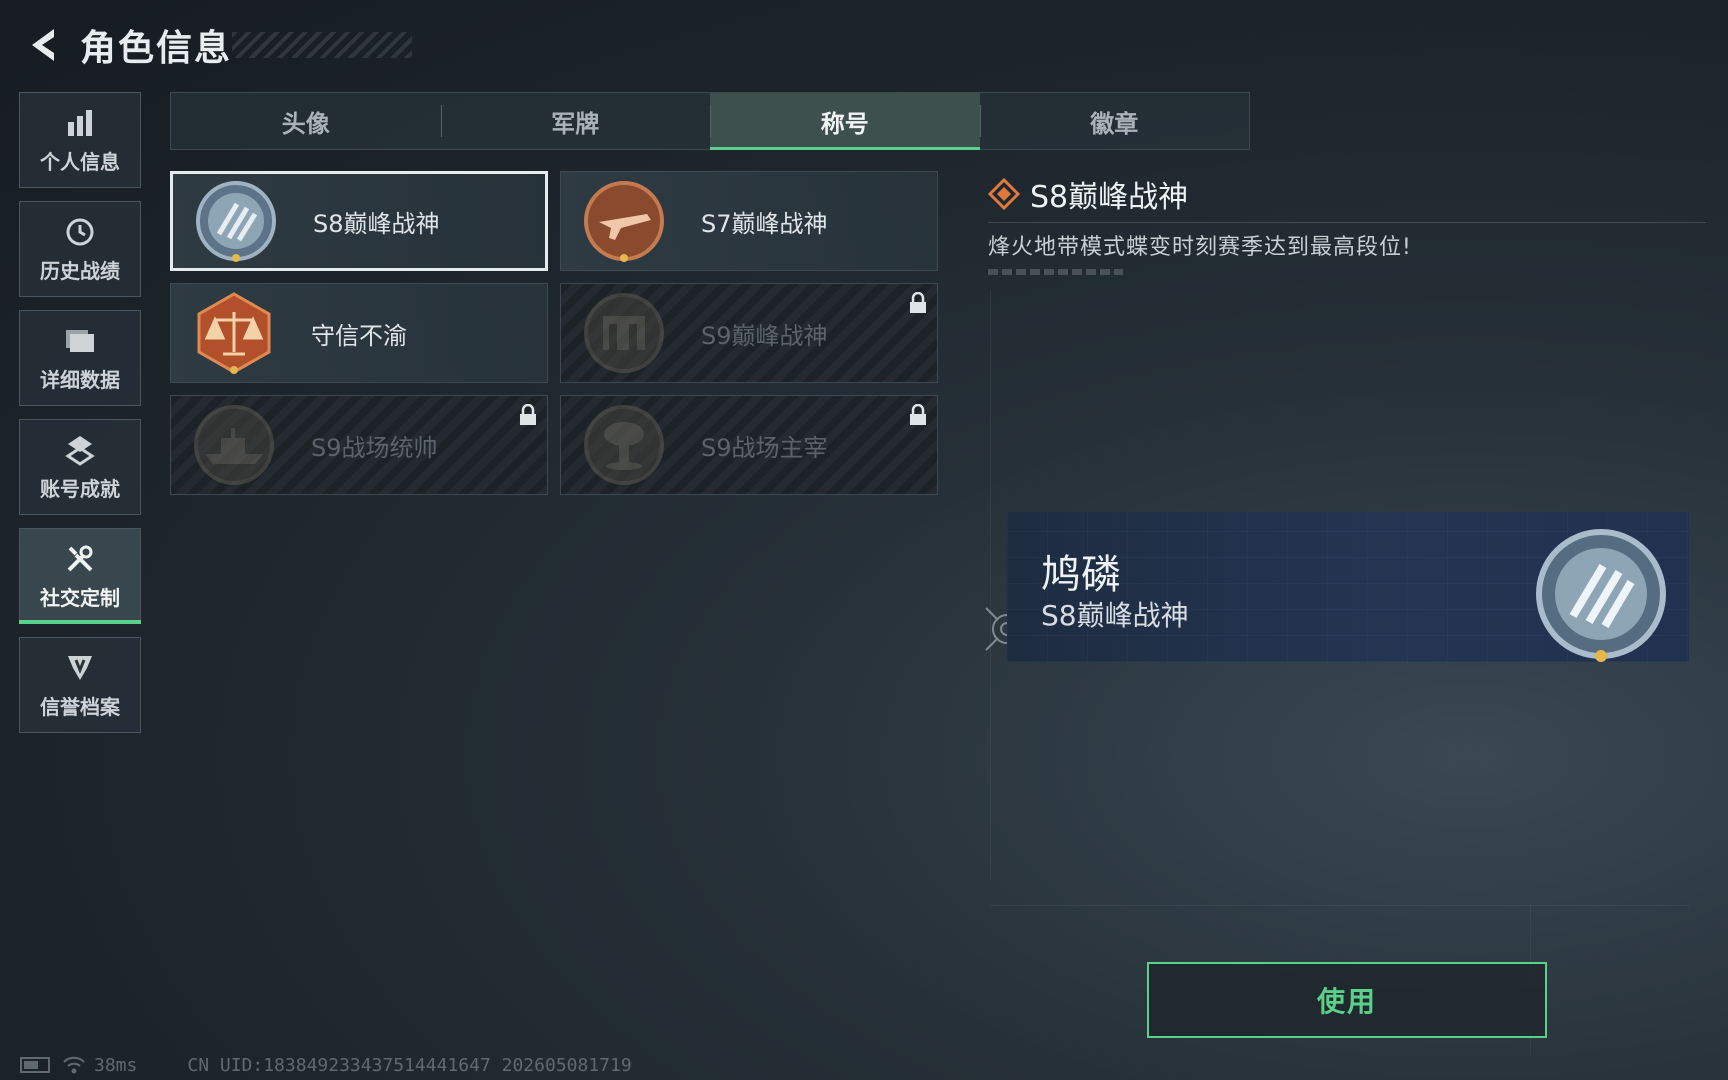  Describe the element at coordinates (80, 488) in the screenshot. I see `sidebar-item-label: 账号成就` at that location.